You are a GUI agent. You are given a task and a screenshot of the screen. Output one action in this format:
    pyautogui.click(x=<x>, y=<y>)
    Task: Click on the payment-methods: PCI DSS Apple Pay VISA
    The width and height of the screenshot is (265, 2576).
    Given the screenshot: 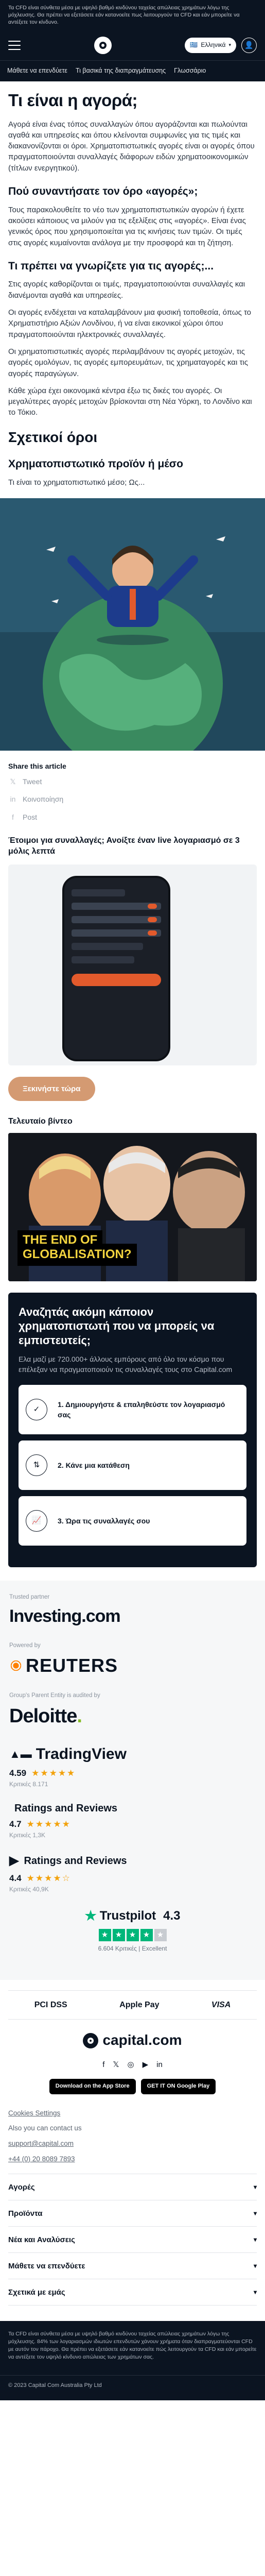 What is the action you would take?
    pyautogui.click(x=132, y=2005)
    